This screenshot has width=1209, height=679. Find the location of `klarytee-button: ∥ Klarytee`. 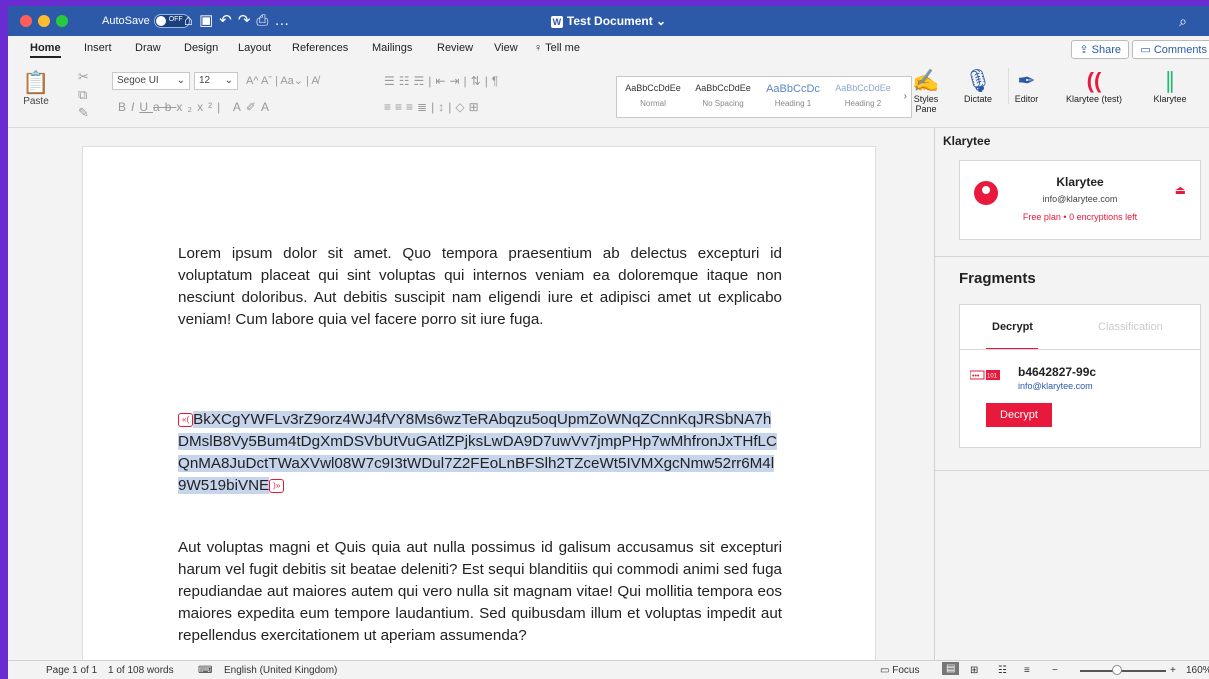

klarytee-button: ∥ Klarytee is located at coordinates (1170, 86).